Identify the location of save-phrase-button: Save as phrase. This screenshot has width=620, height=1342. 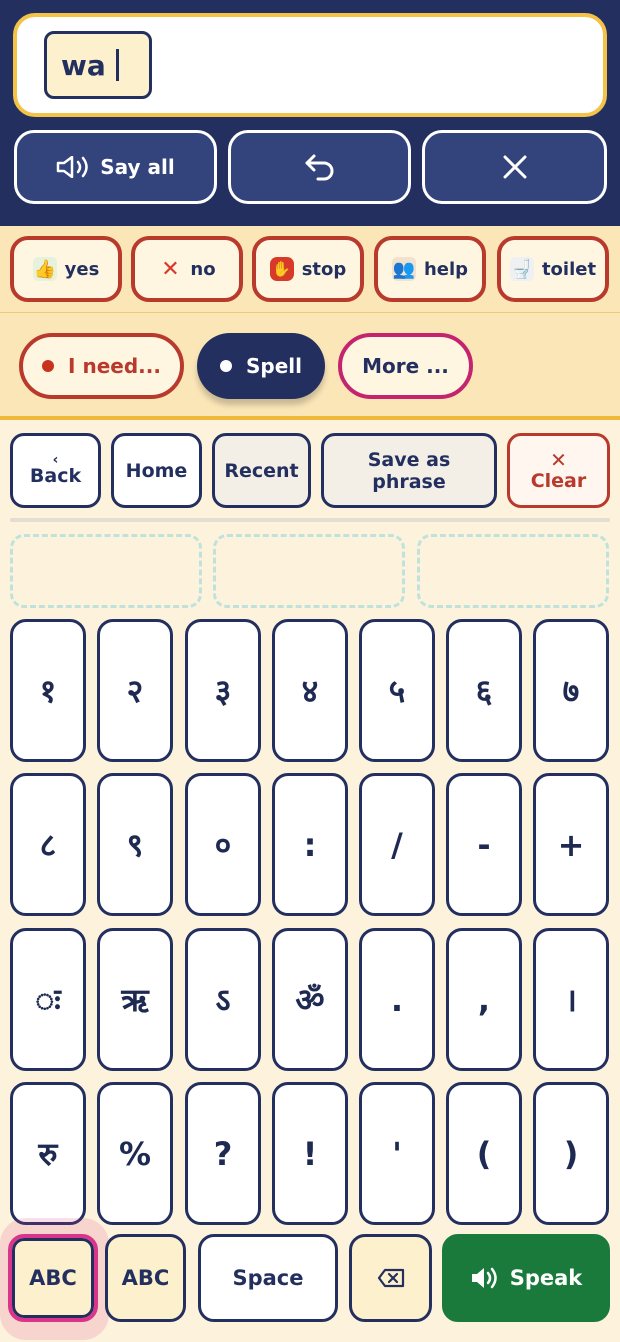
(409, 470).